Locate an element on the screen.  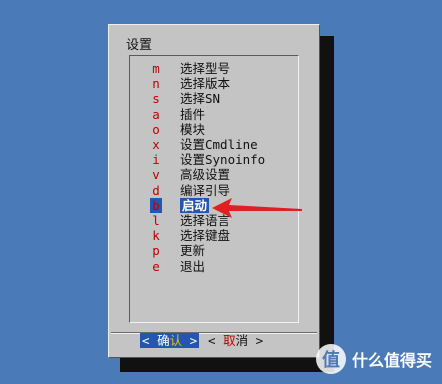
menu-item-label: 设置Synoinfo is located at coordinates (223, 159).